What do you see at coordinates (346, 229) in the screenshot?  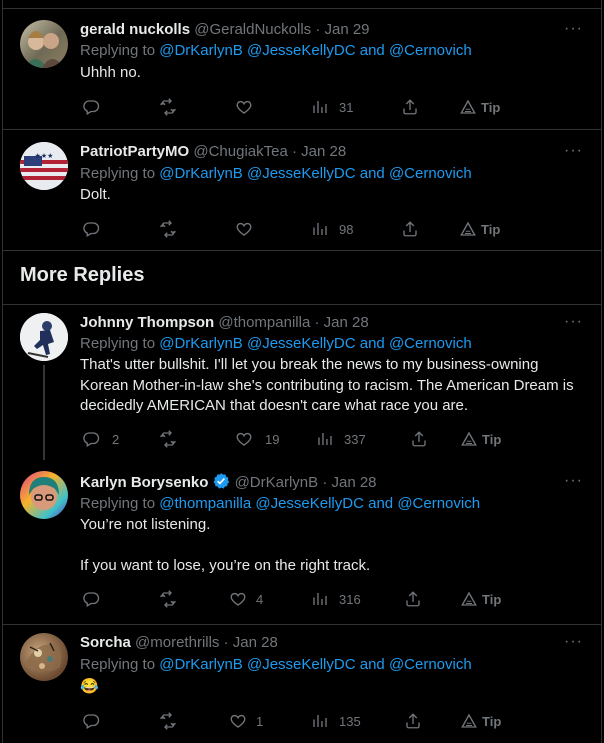 I see `views-count: 98` at bounding box center [346, 229].